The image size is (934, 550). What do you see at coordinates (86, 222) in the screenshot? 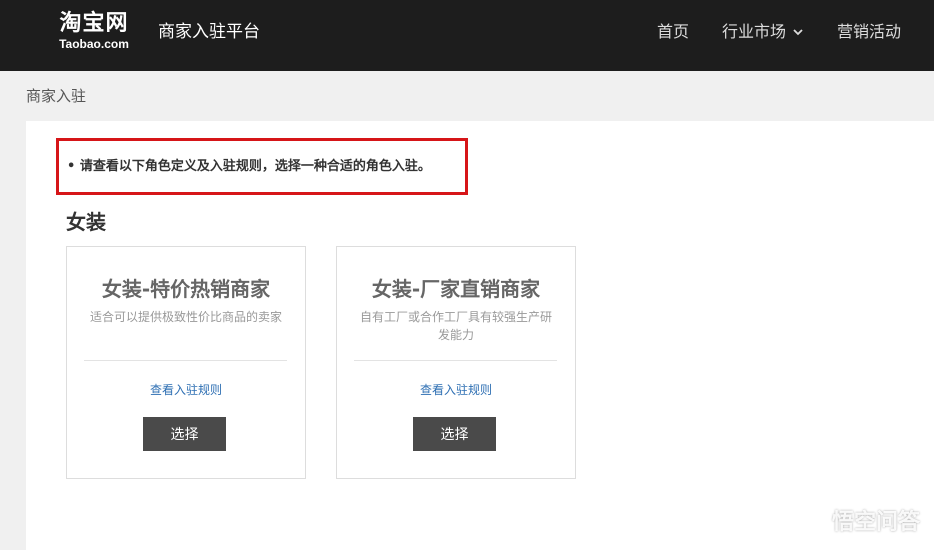
I see `section-title: 女装` at bounding box center [86, 222].